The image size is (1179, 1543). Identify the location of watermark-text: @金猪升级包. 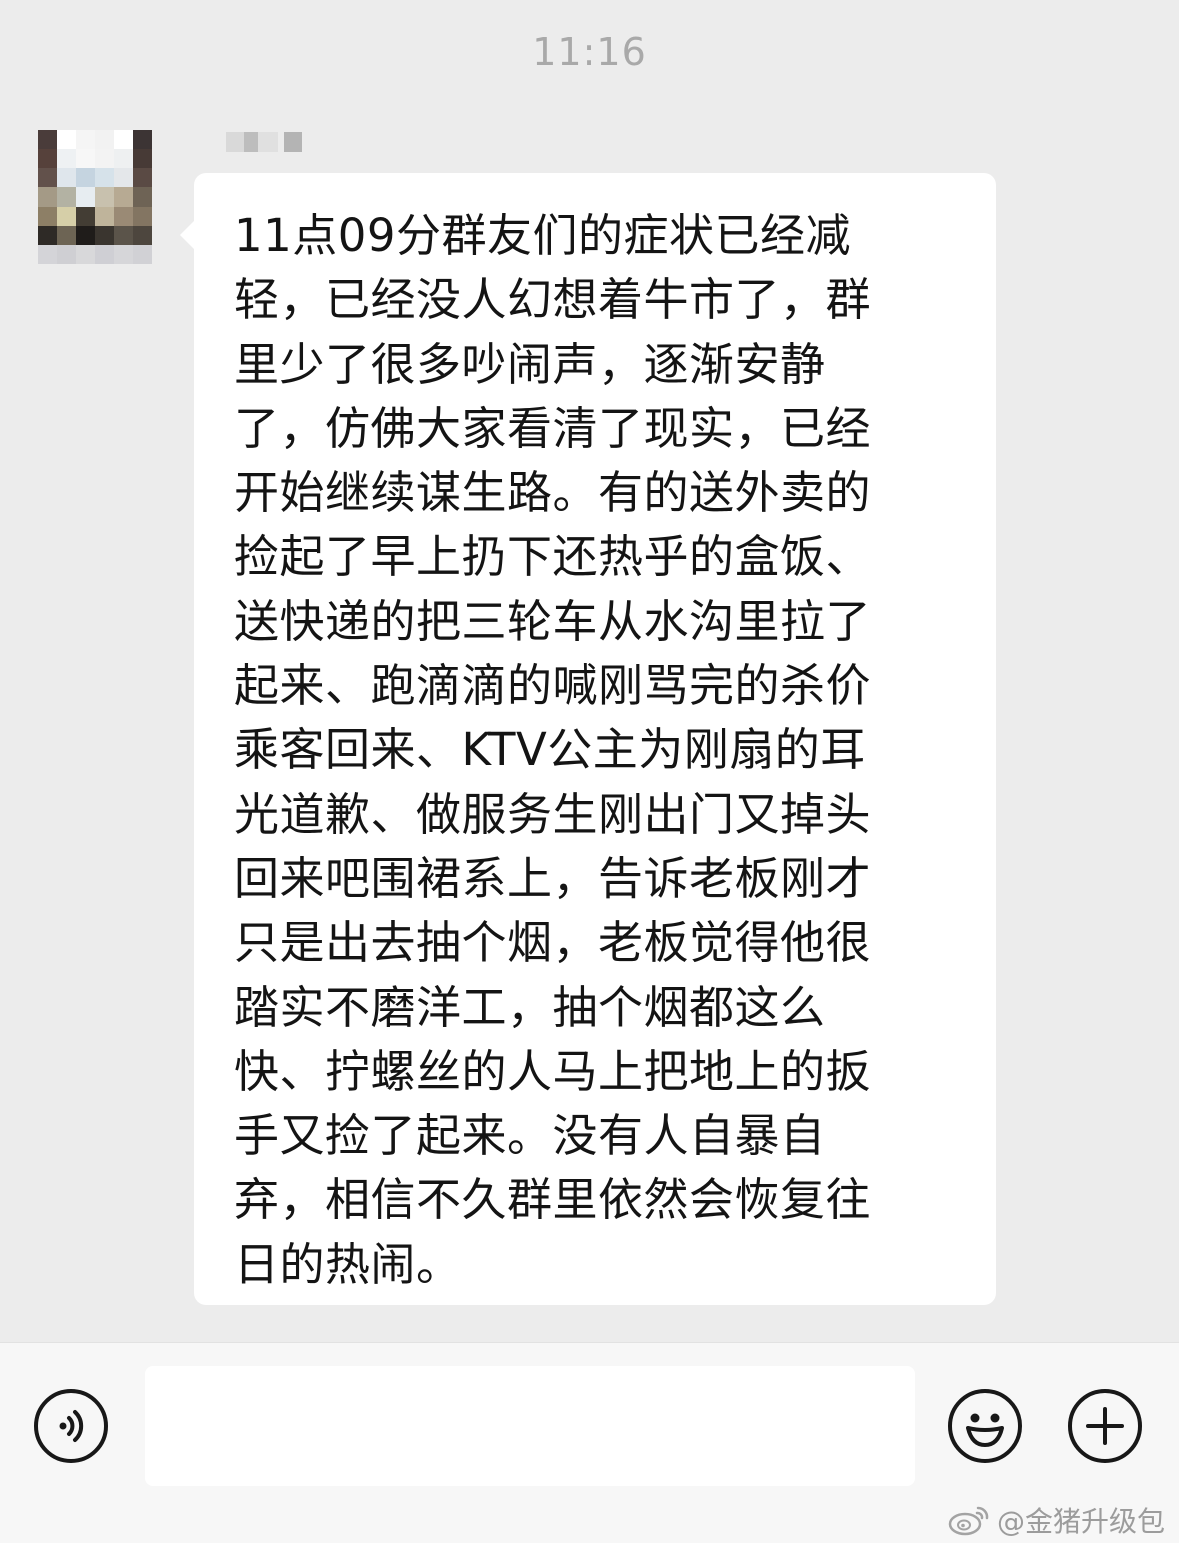
(1080, 1521).